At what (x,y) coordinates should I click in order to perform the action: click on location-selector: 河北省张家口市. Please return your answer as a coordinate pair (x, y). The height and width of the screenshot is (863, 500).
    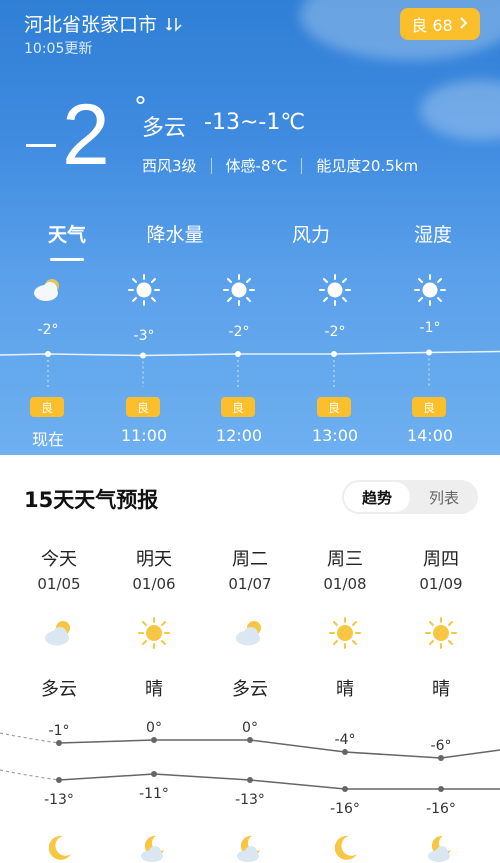
    Looking at the image, I should click on (103, 23).